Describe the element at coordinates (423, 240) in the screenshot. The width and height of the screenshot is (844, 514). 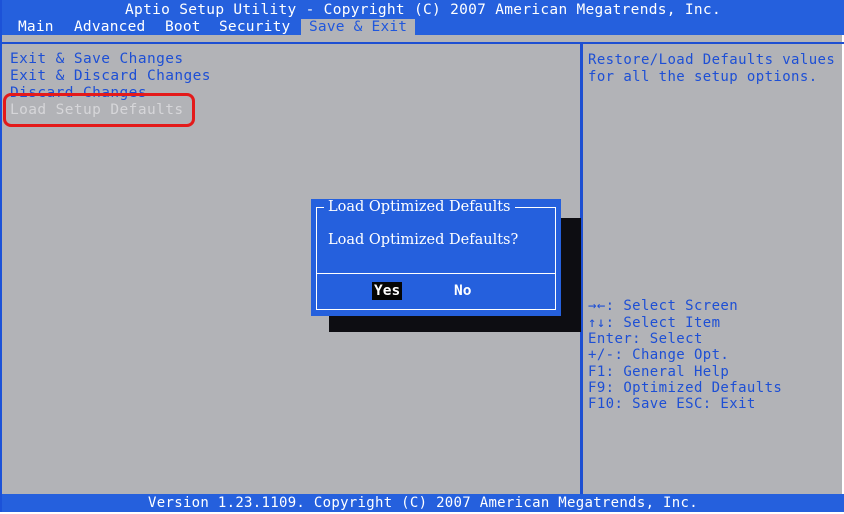
I see `dialog-message: Load Optimized Defaults?` at that location.